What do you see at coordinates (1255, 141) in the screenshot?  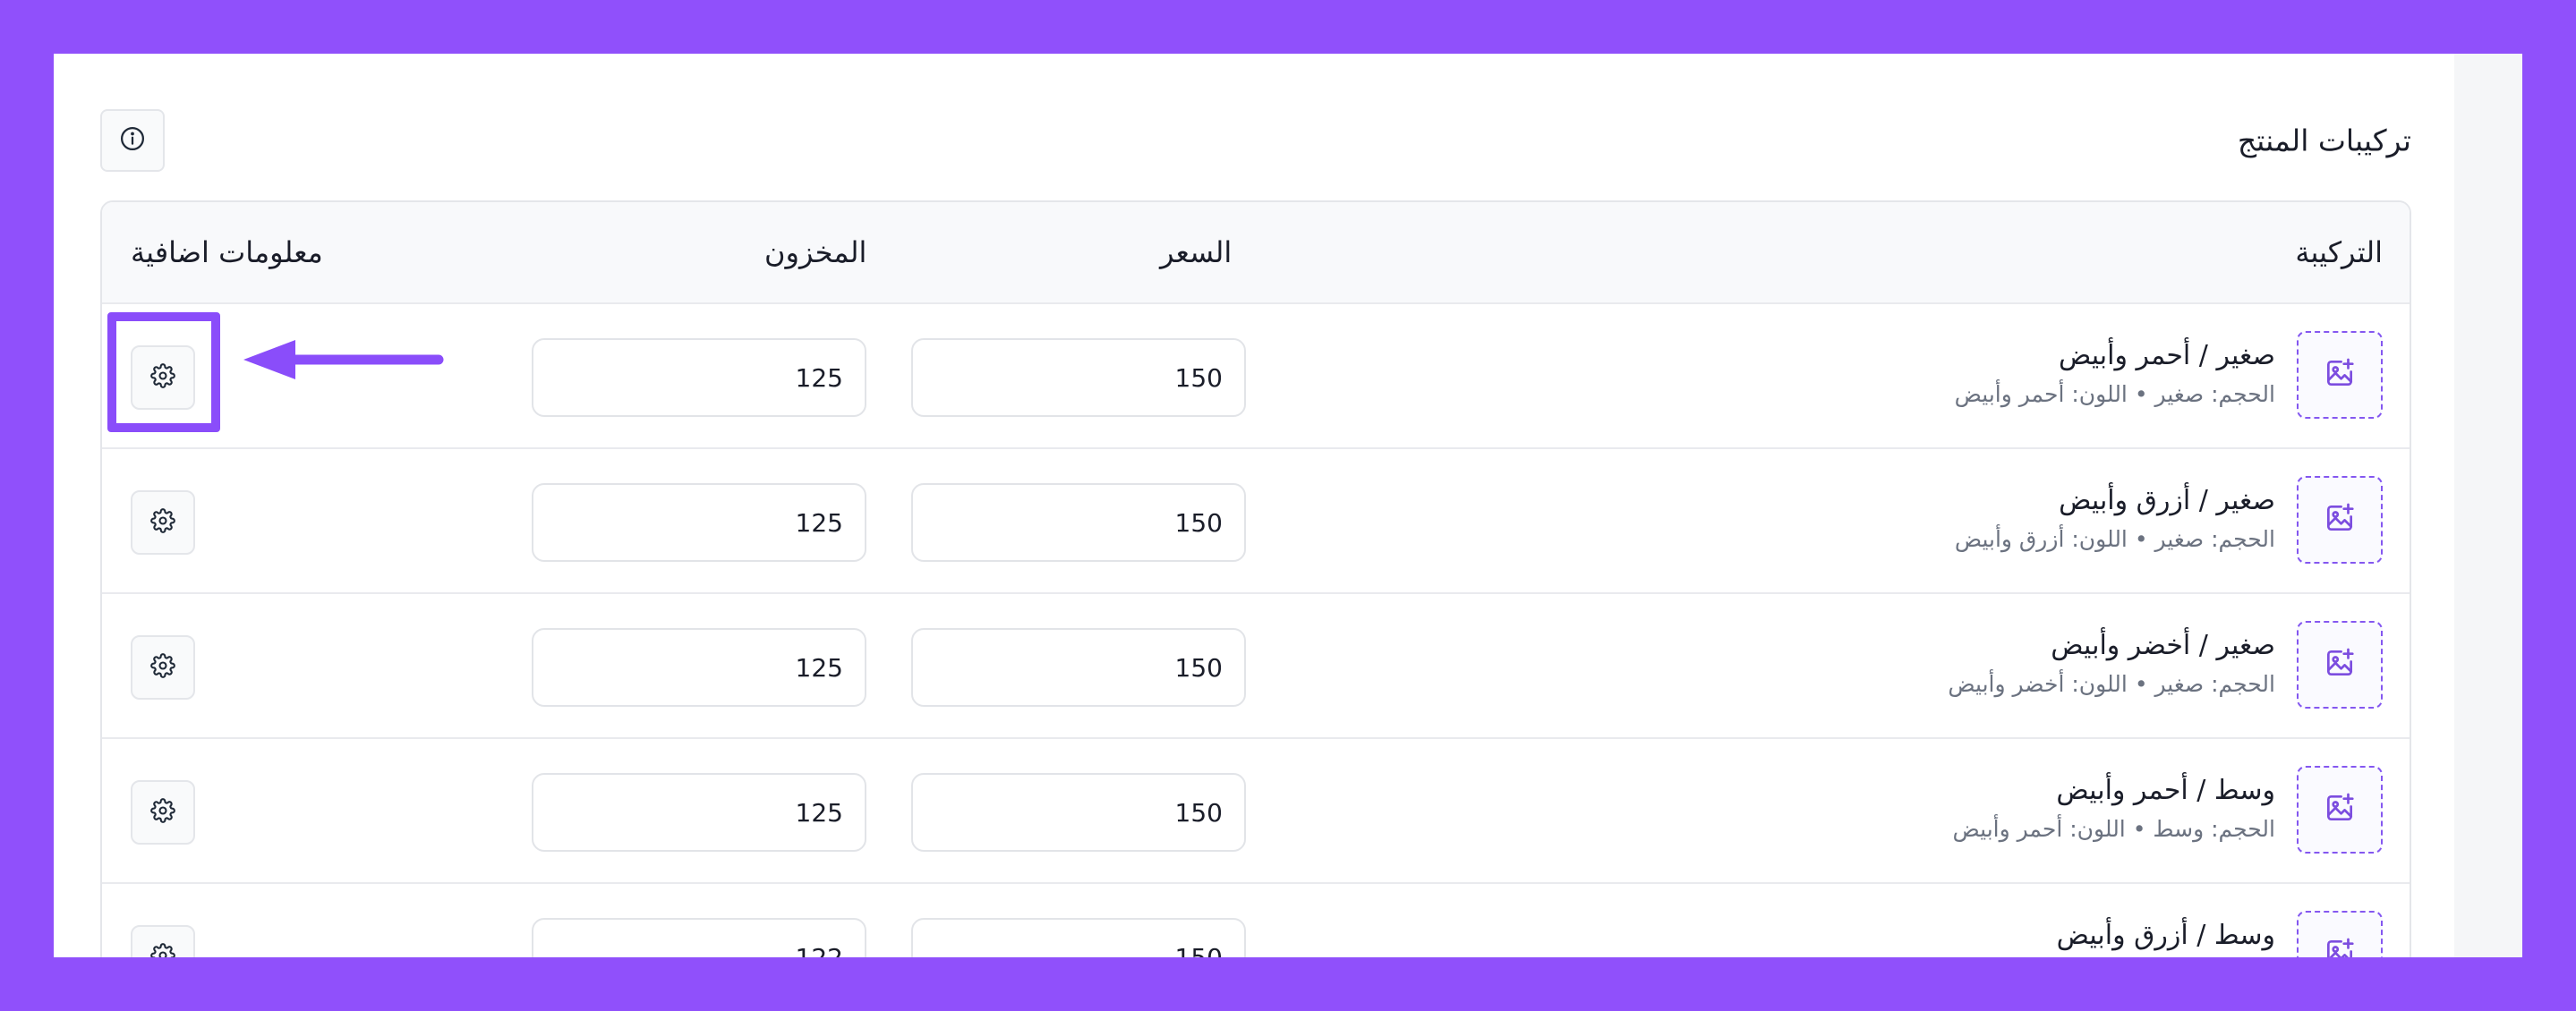 I see `section-header: تركيبات المنتج` at bounding box center [1255, 141].